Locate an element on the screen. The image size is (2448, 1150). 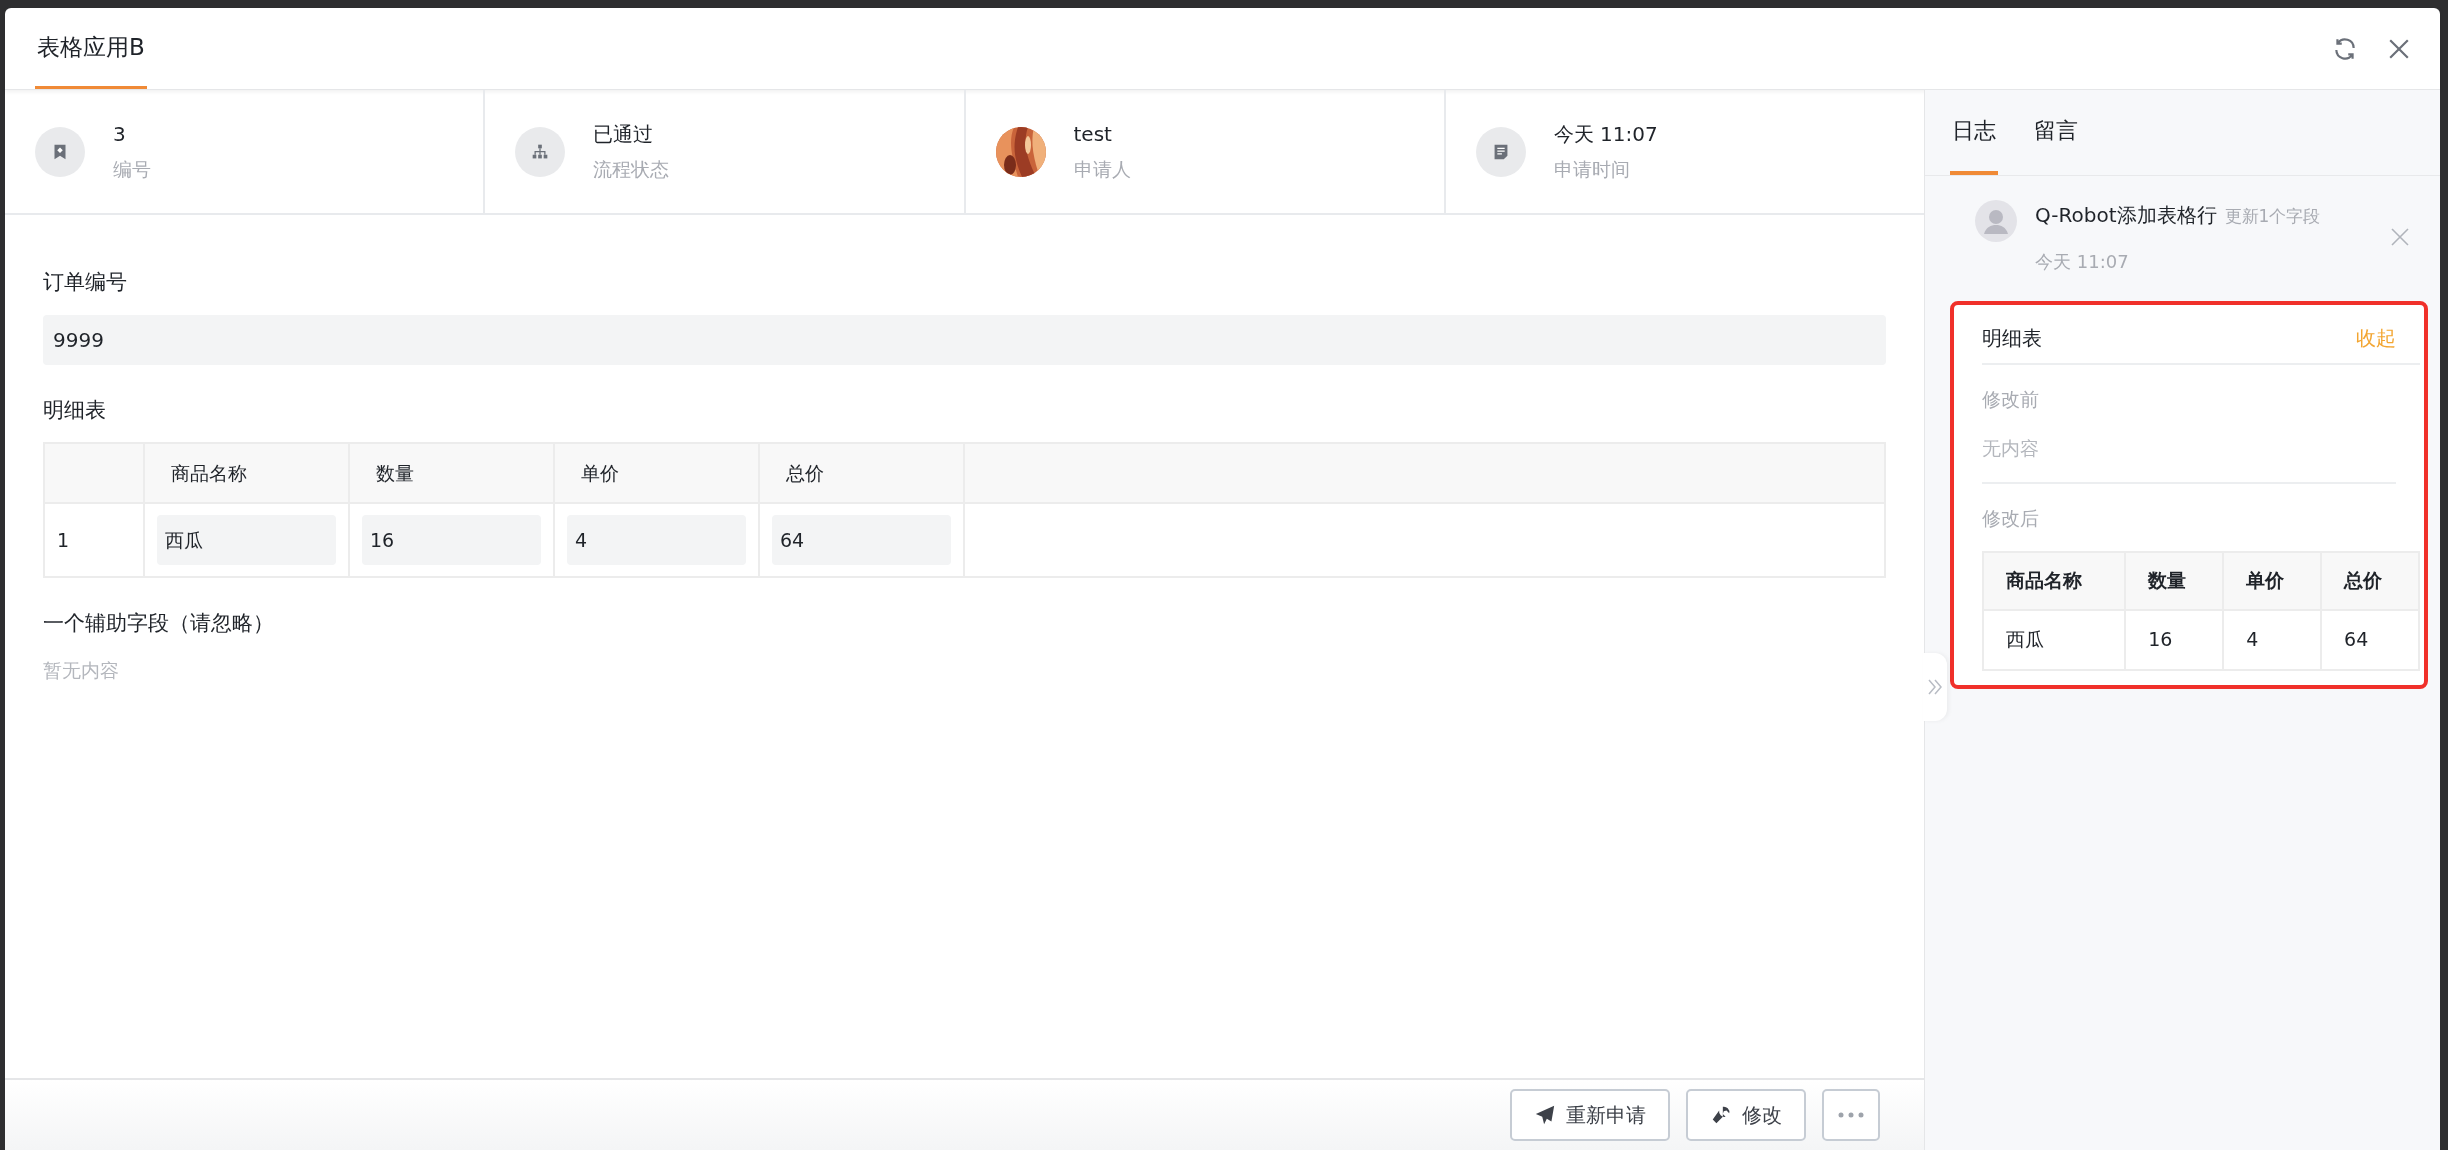
log-title: Q-Robot添加表格行 更新1个字段 is located at coordinates (2178, 215).